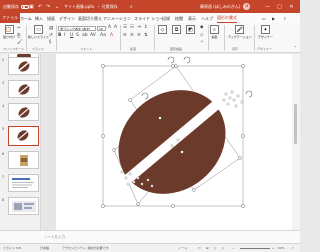  Describe the element at coordinates (86, 49) in the screenshot. I see `group-label-font: フォント` at that location.